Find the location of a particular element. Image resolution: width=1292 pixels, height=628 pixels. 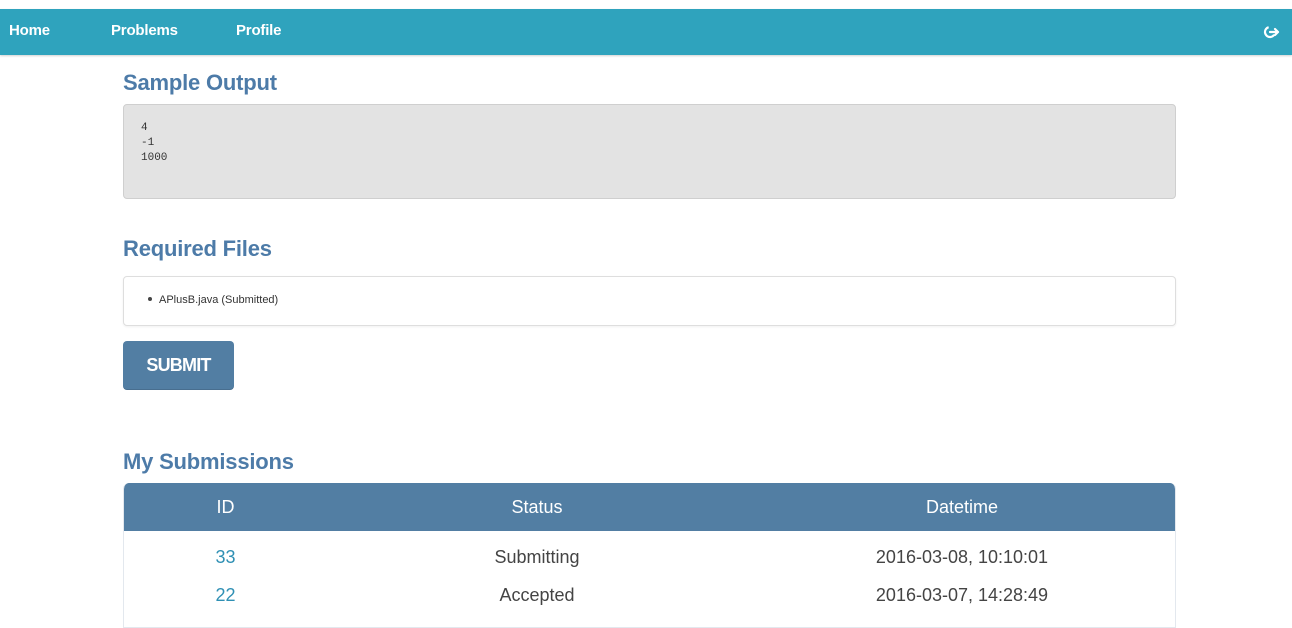

logout-icon is located at coordinates (1271, 32).